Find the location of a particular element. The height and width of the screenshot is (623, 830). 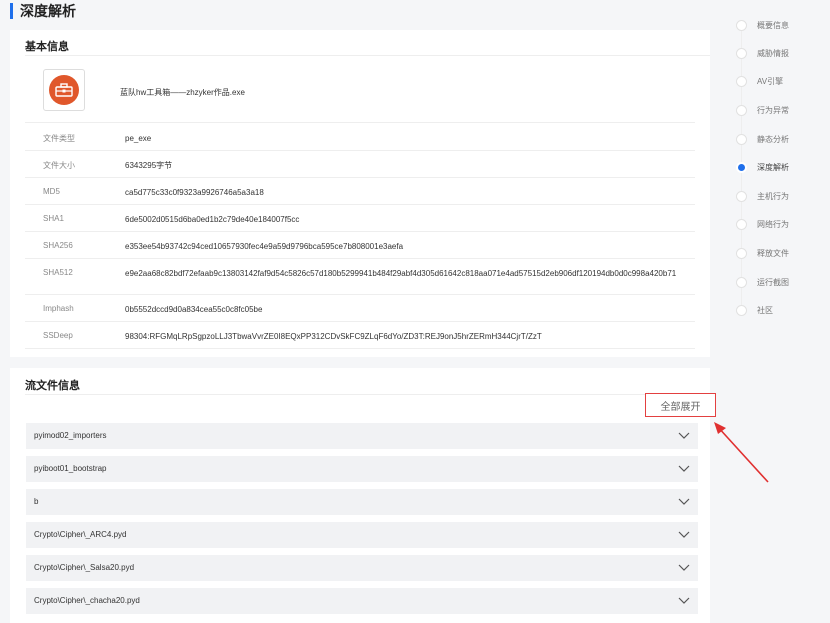

info-key: 文件大小 is located at coordinates (59, 165).